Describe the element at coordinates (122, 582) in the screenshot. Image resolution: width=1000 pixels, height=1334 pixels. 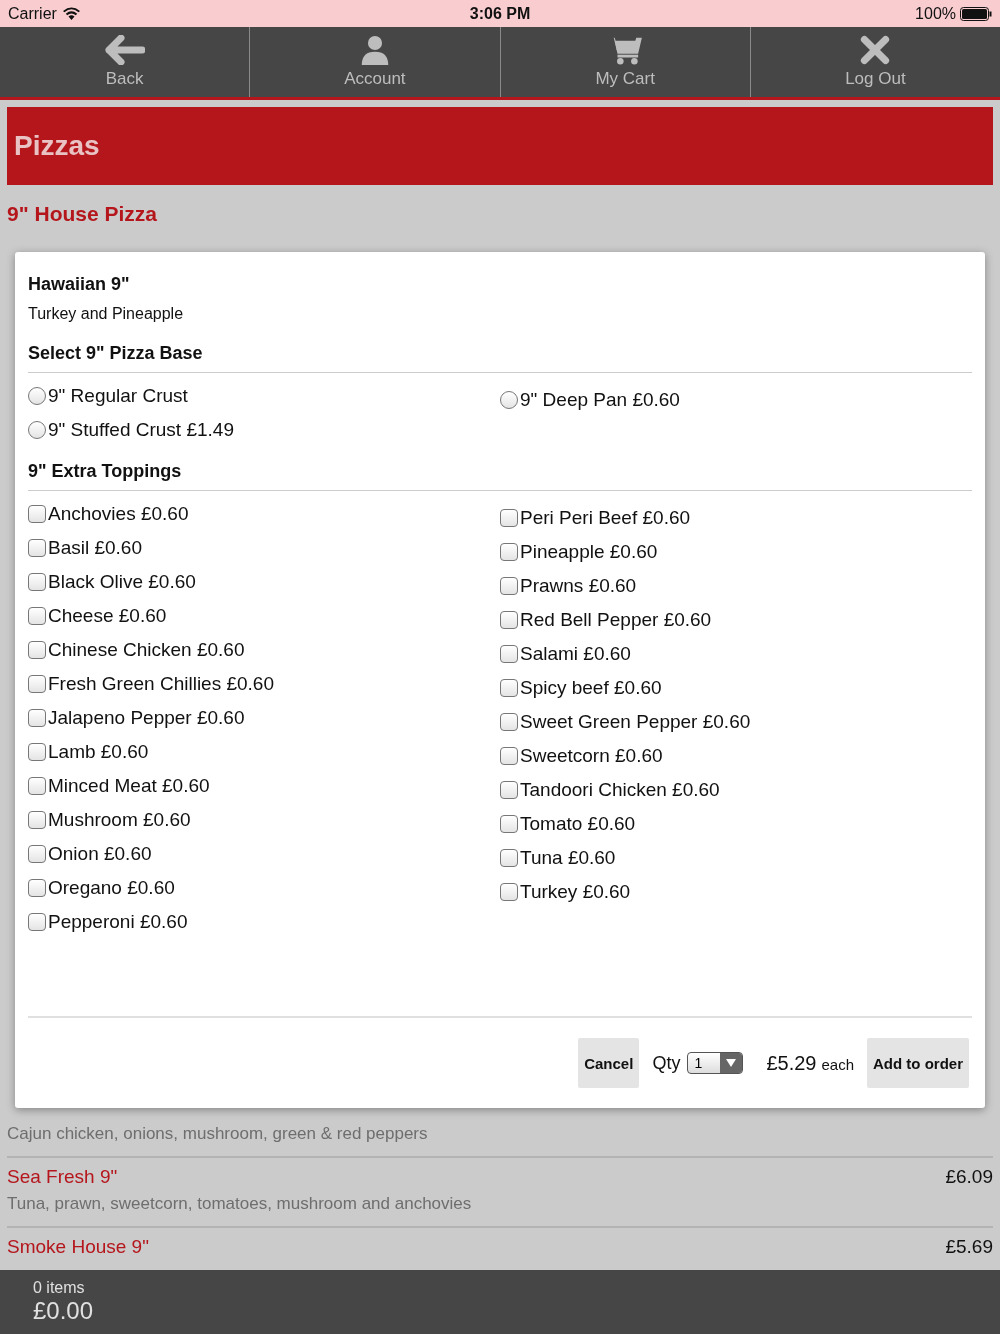
I see `option-label: Black Olive £0.60` at that location.